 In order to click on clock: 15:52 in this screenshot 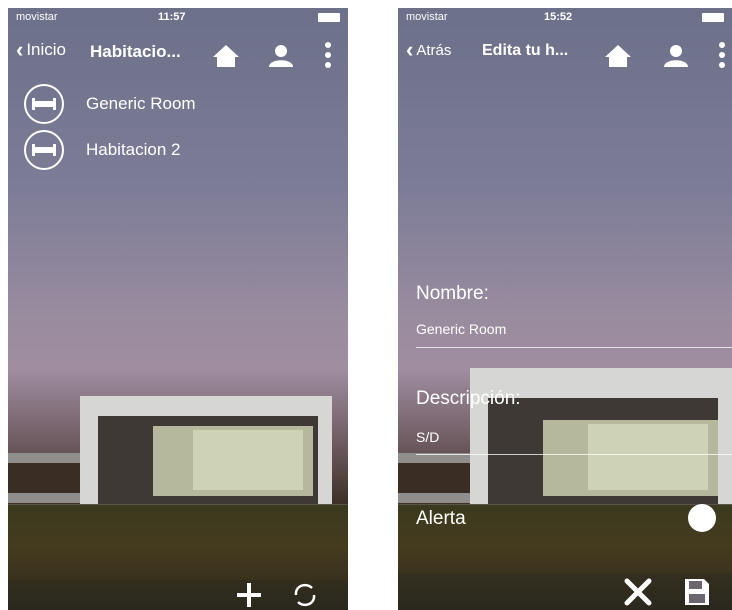, I will do `click(558, 17)`.